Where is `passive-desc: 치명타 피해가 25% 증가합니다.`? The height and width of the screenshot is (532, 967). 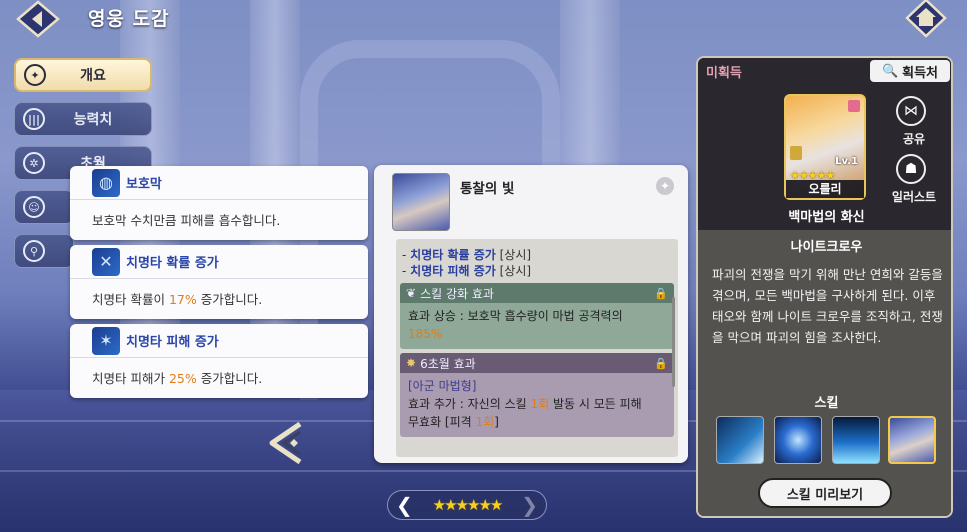
passive-desc: 치명타 피해가 25% 증가합니다. is located at coordinates (219, 372).